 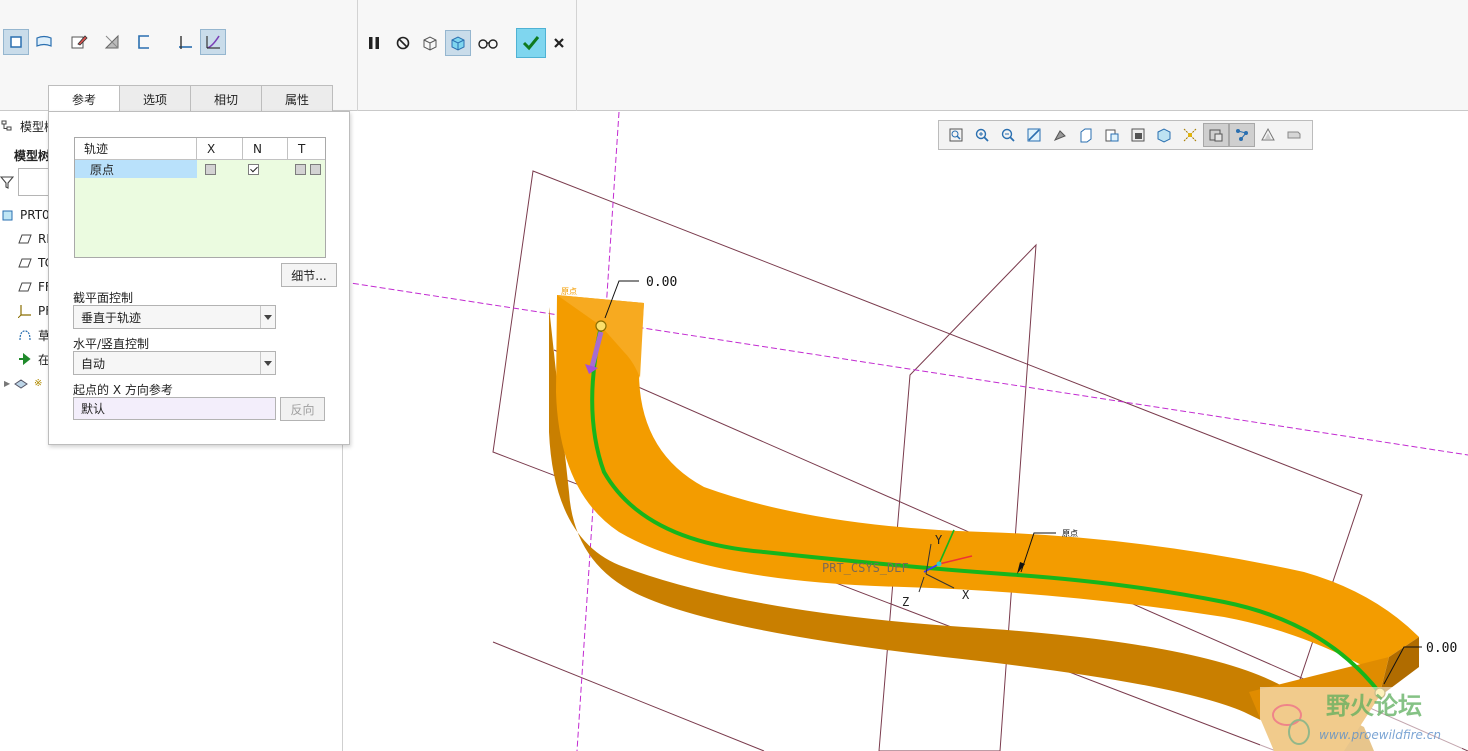 I want to click on section-control-label: 截平面控制, so click(x=103, y=298).